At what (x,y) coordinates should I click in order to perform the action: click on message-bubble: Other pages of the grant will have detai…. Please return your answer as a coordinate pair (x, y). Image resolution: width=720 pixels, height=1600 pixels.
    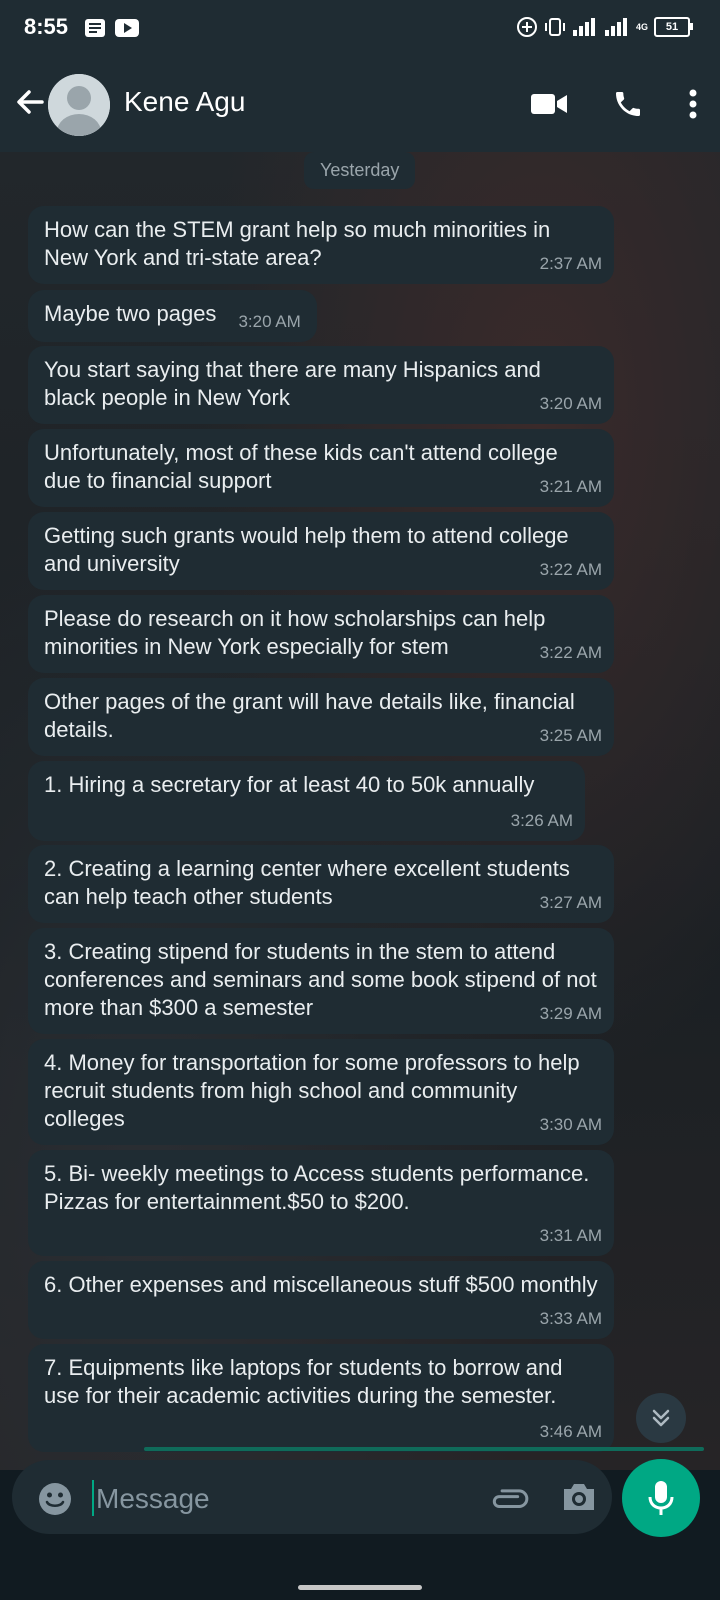
    Looking at the image, I should click on (321, 717).